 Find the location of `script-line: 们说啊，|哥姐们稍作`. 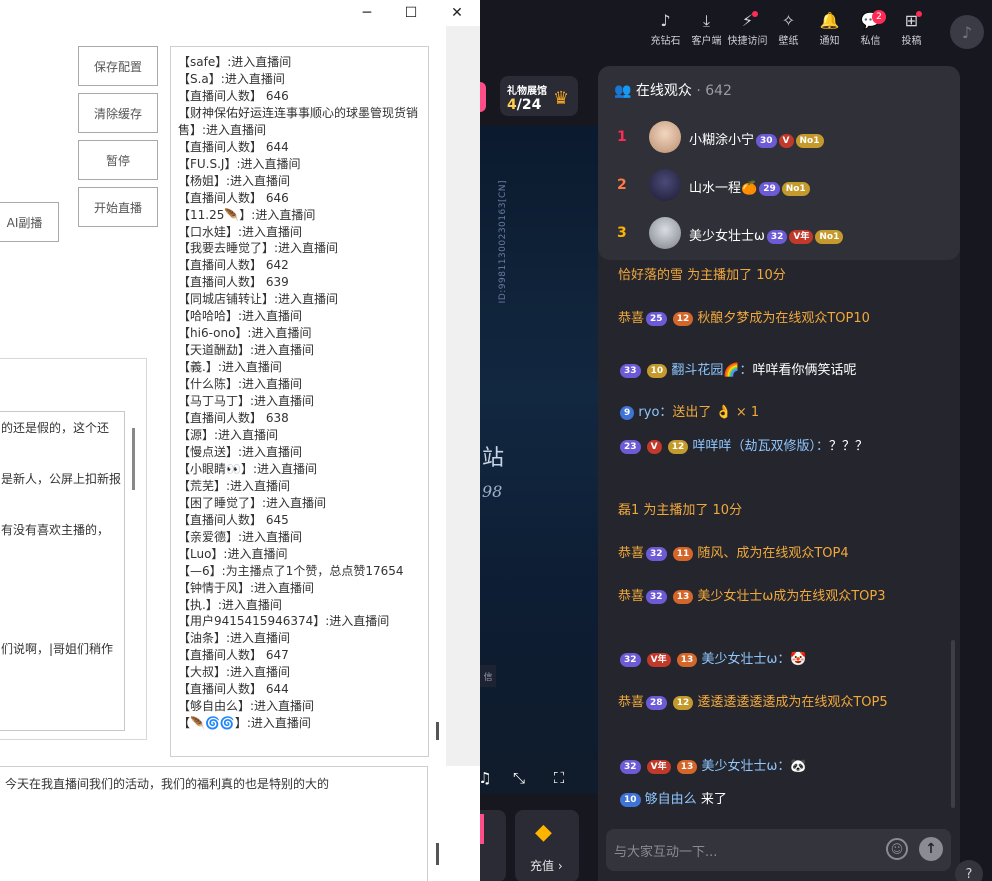

script-line: 们说啊，|哥姐们稍作 is located at coordinates (57, 649).